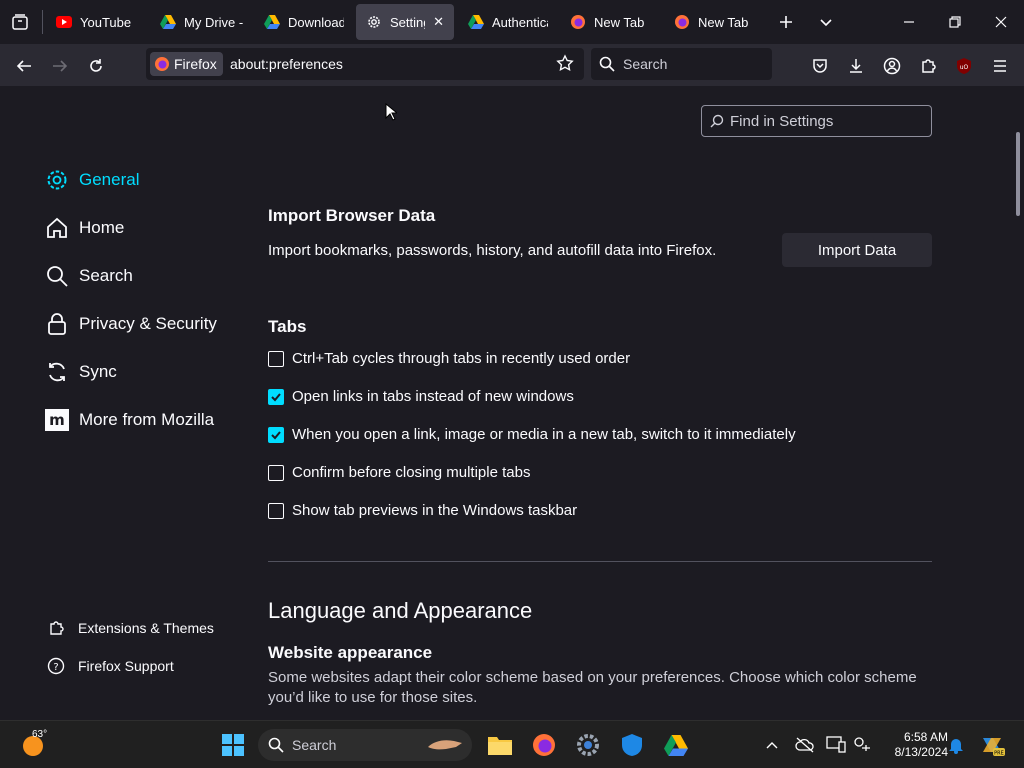 This screenshot has width=1024, height=768. Describe the element at coordinates (146, 628) in the screenshot. I see `extensions-label: Extensions & Themes` at that location.